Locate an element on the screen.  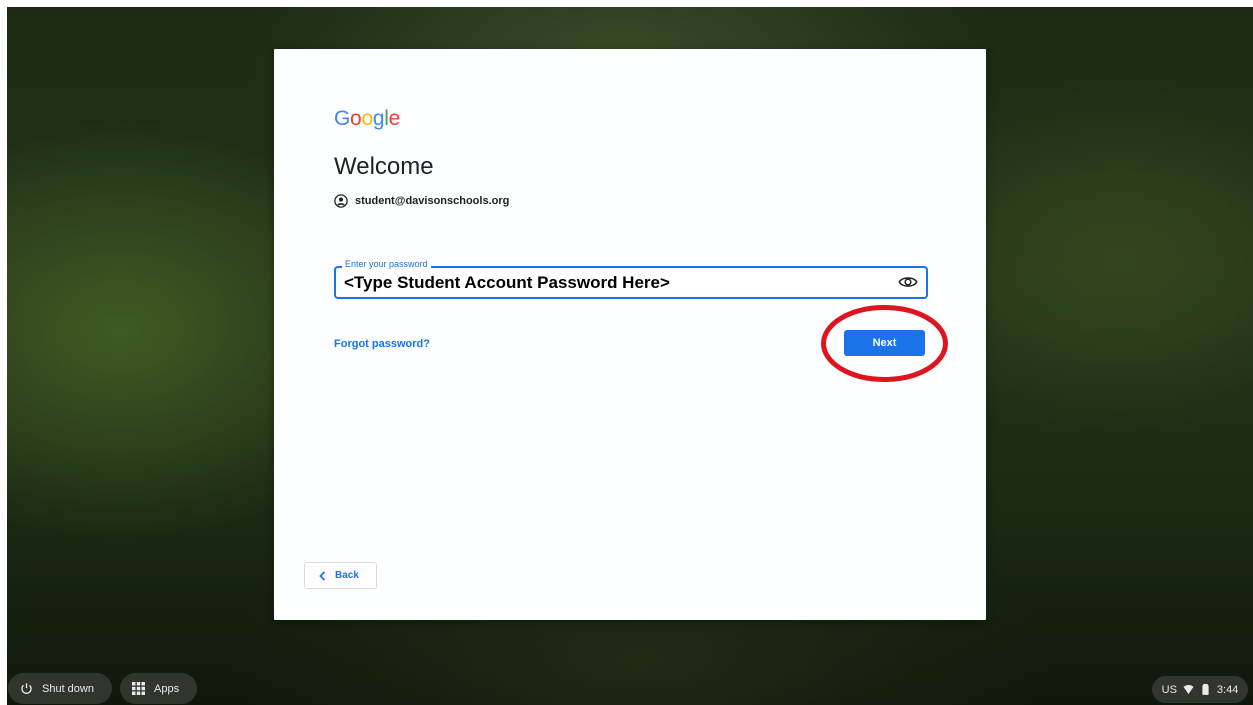
screen-border-top is located at coordinates (626, 3).